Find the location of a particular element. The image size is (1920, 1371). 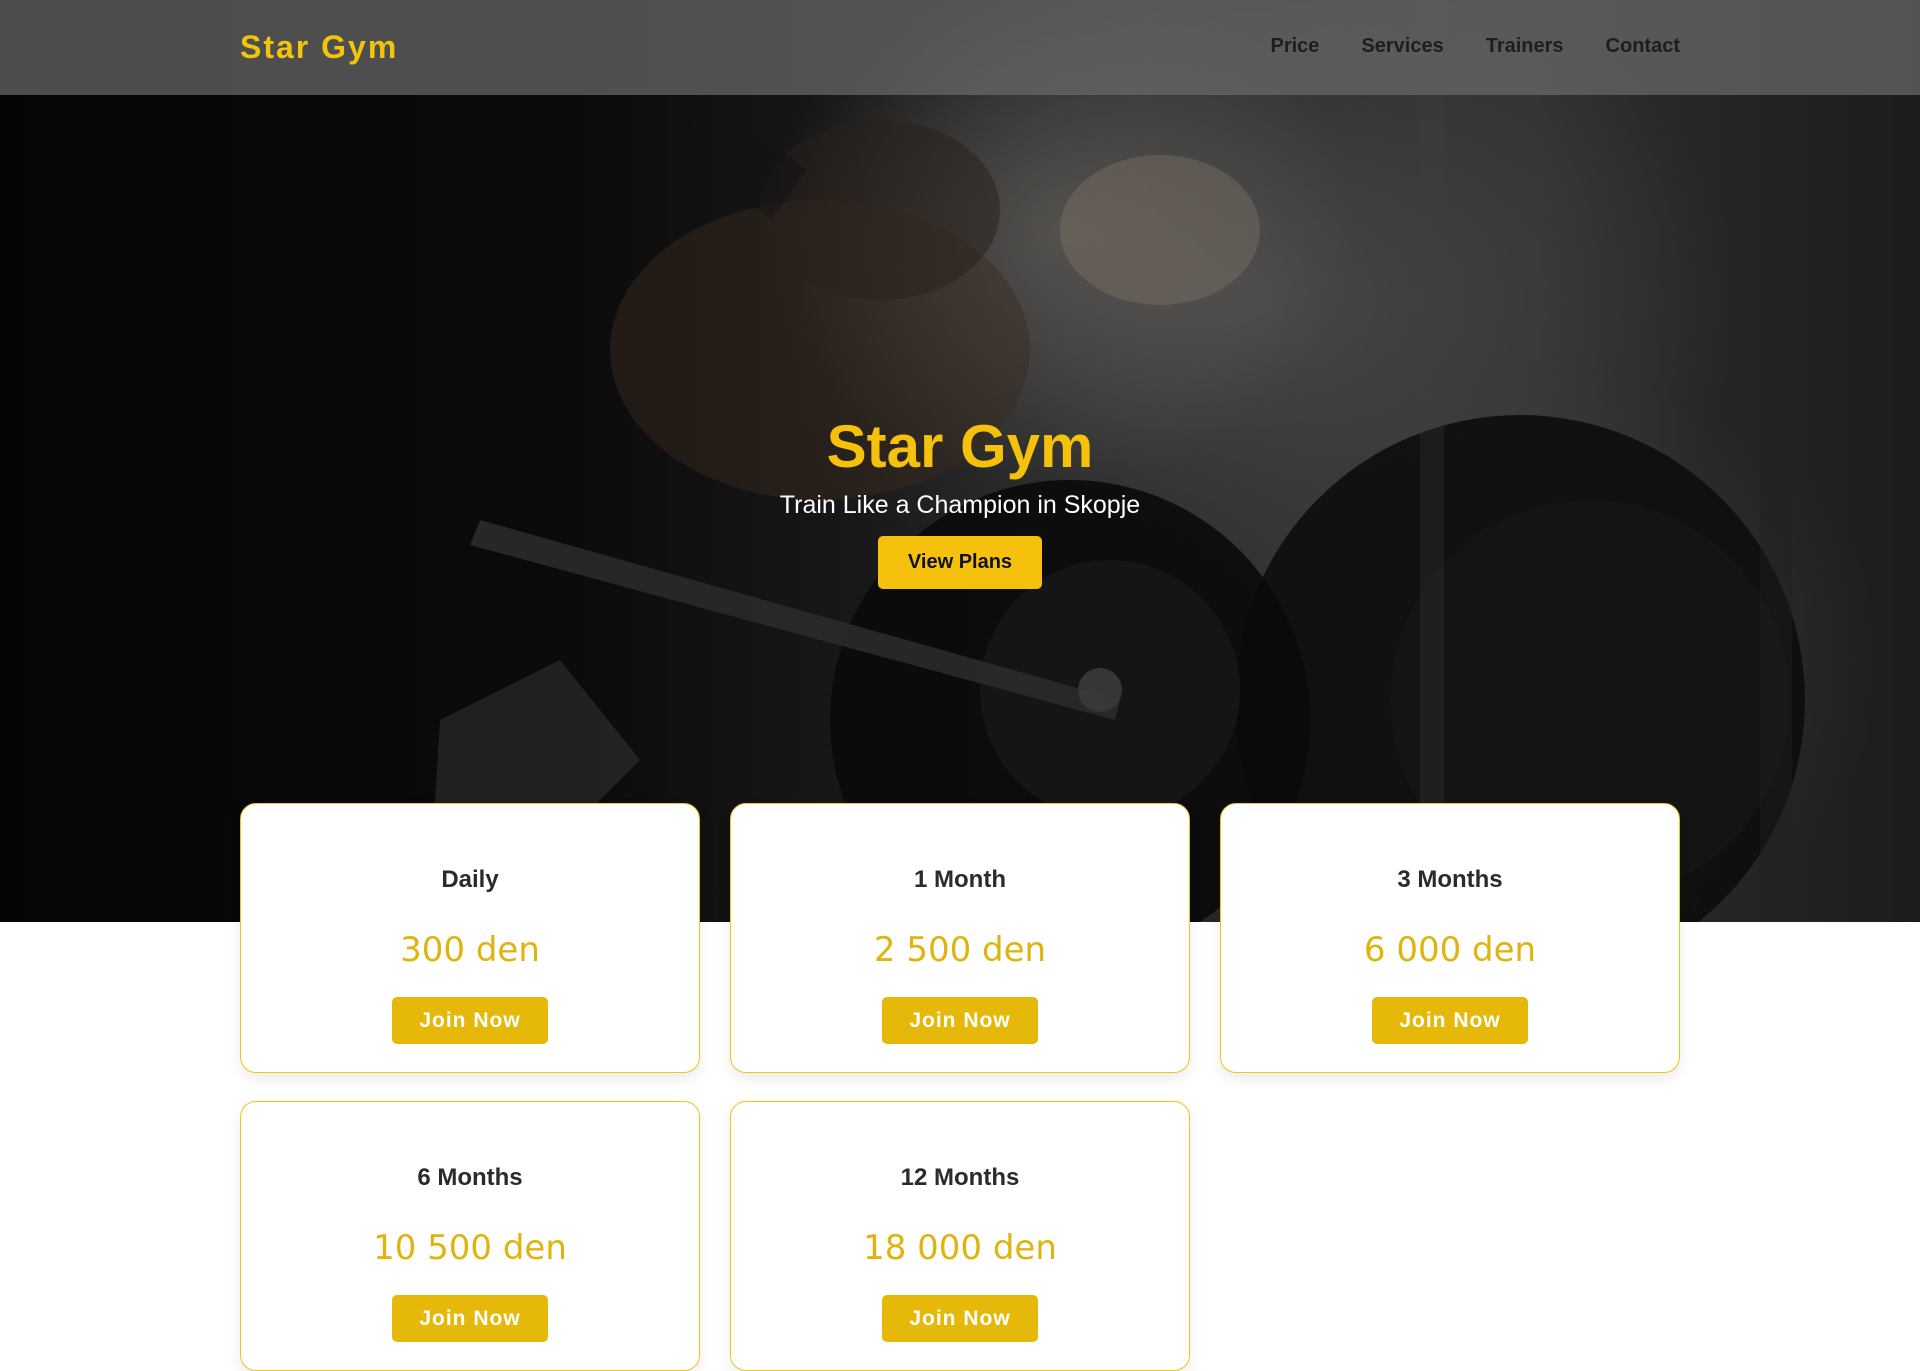

plan-name: 6 Months is located at coordinates (470, 1177).